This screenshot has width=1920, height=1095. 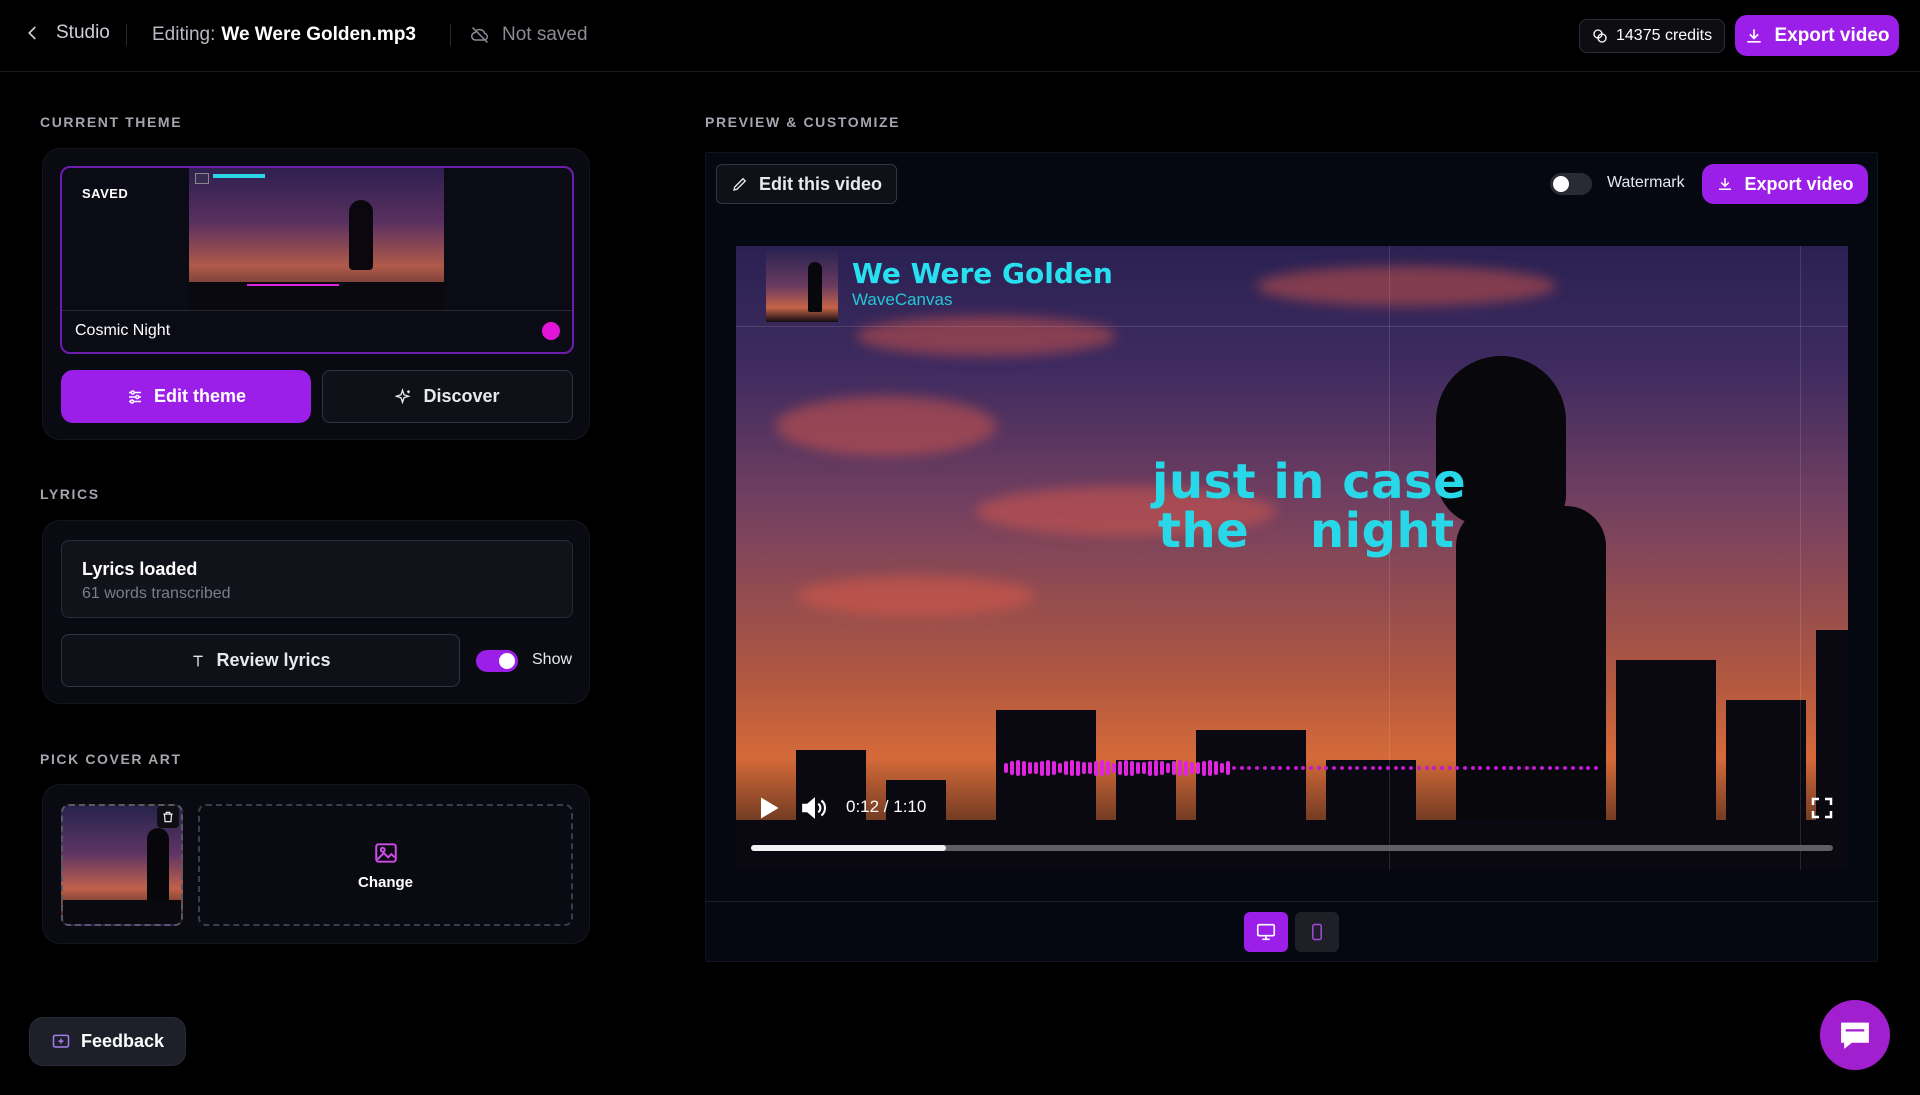 What do you see at coordinates (886, 806) in the screenshot?
I see `playback-time: 0:12 / 1:10` at bounding box center [886, 806].